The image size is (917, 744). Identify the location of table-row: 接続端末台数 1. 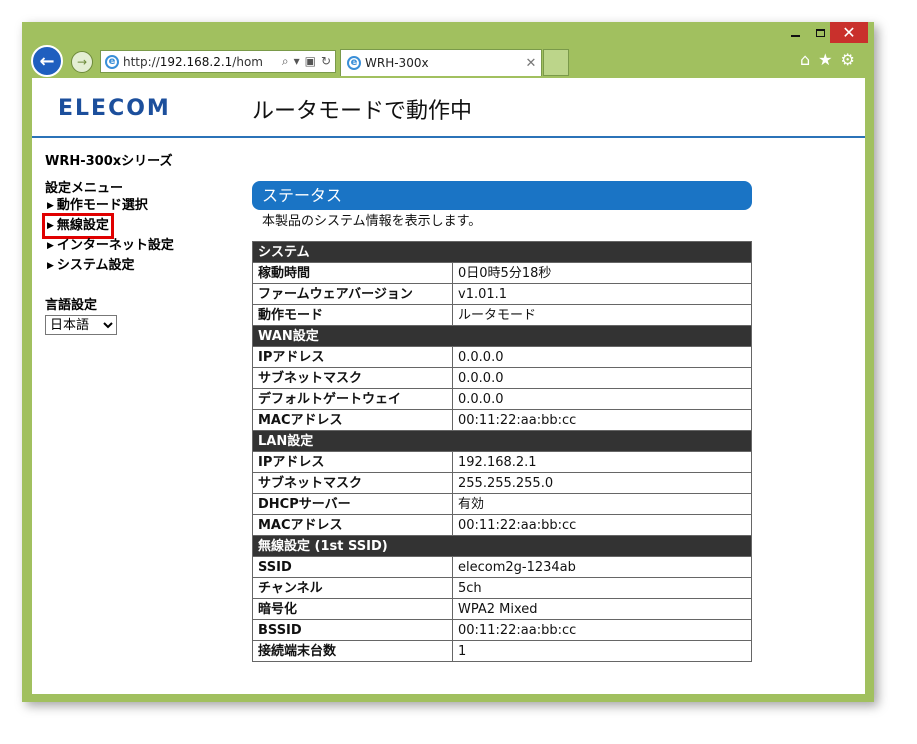
(502, 651).